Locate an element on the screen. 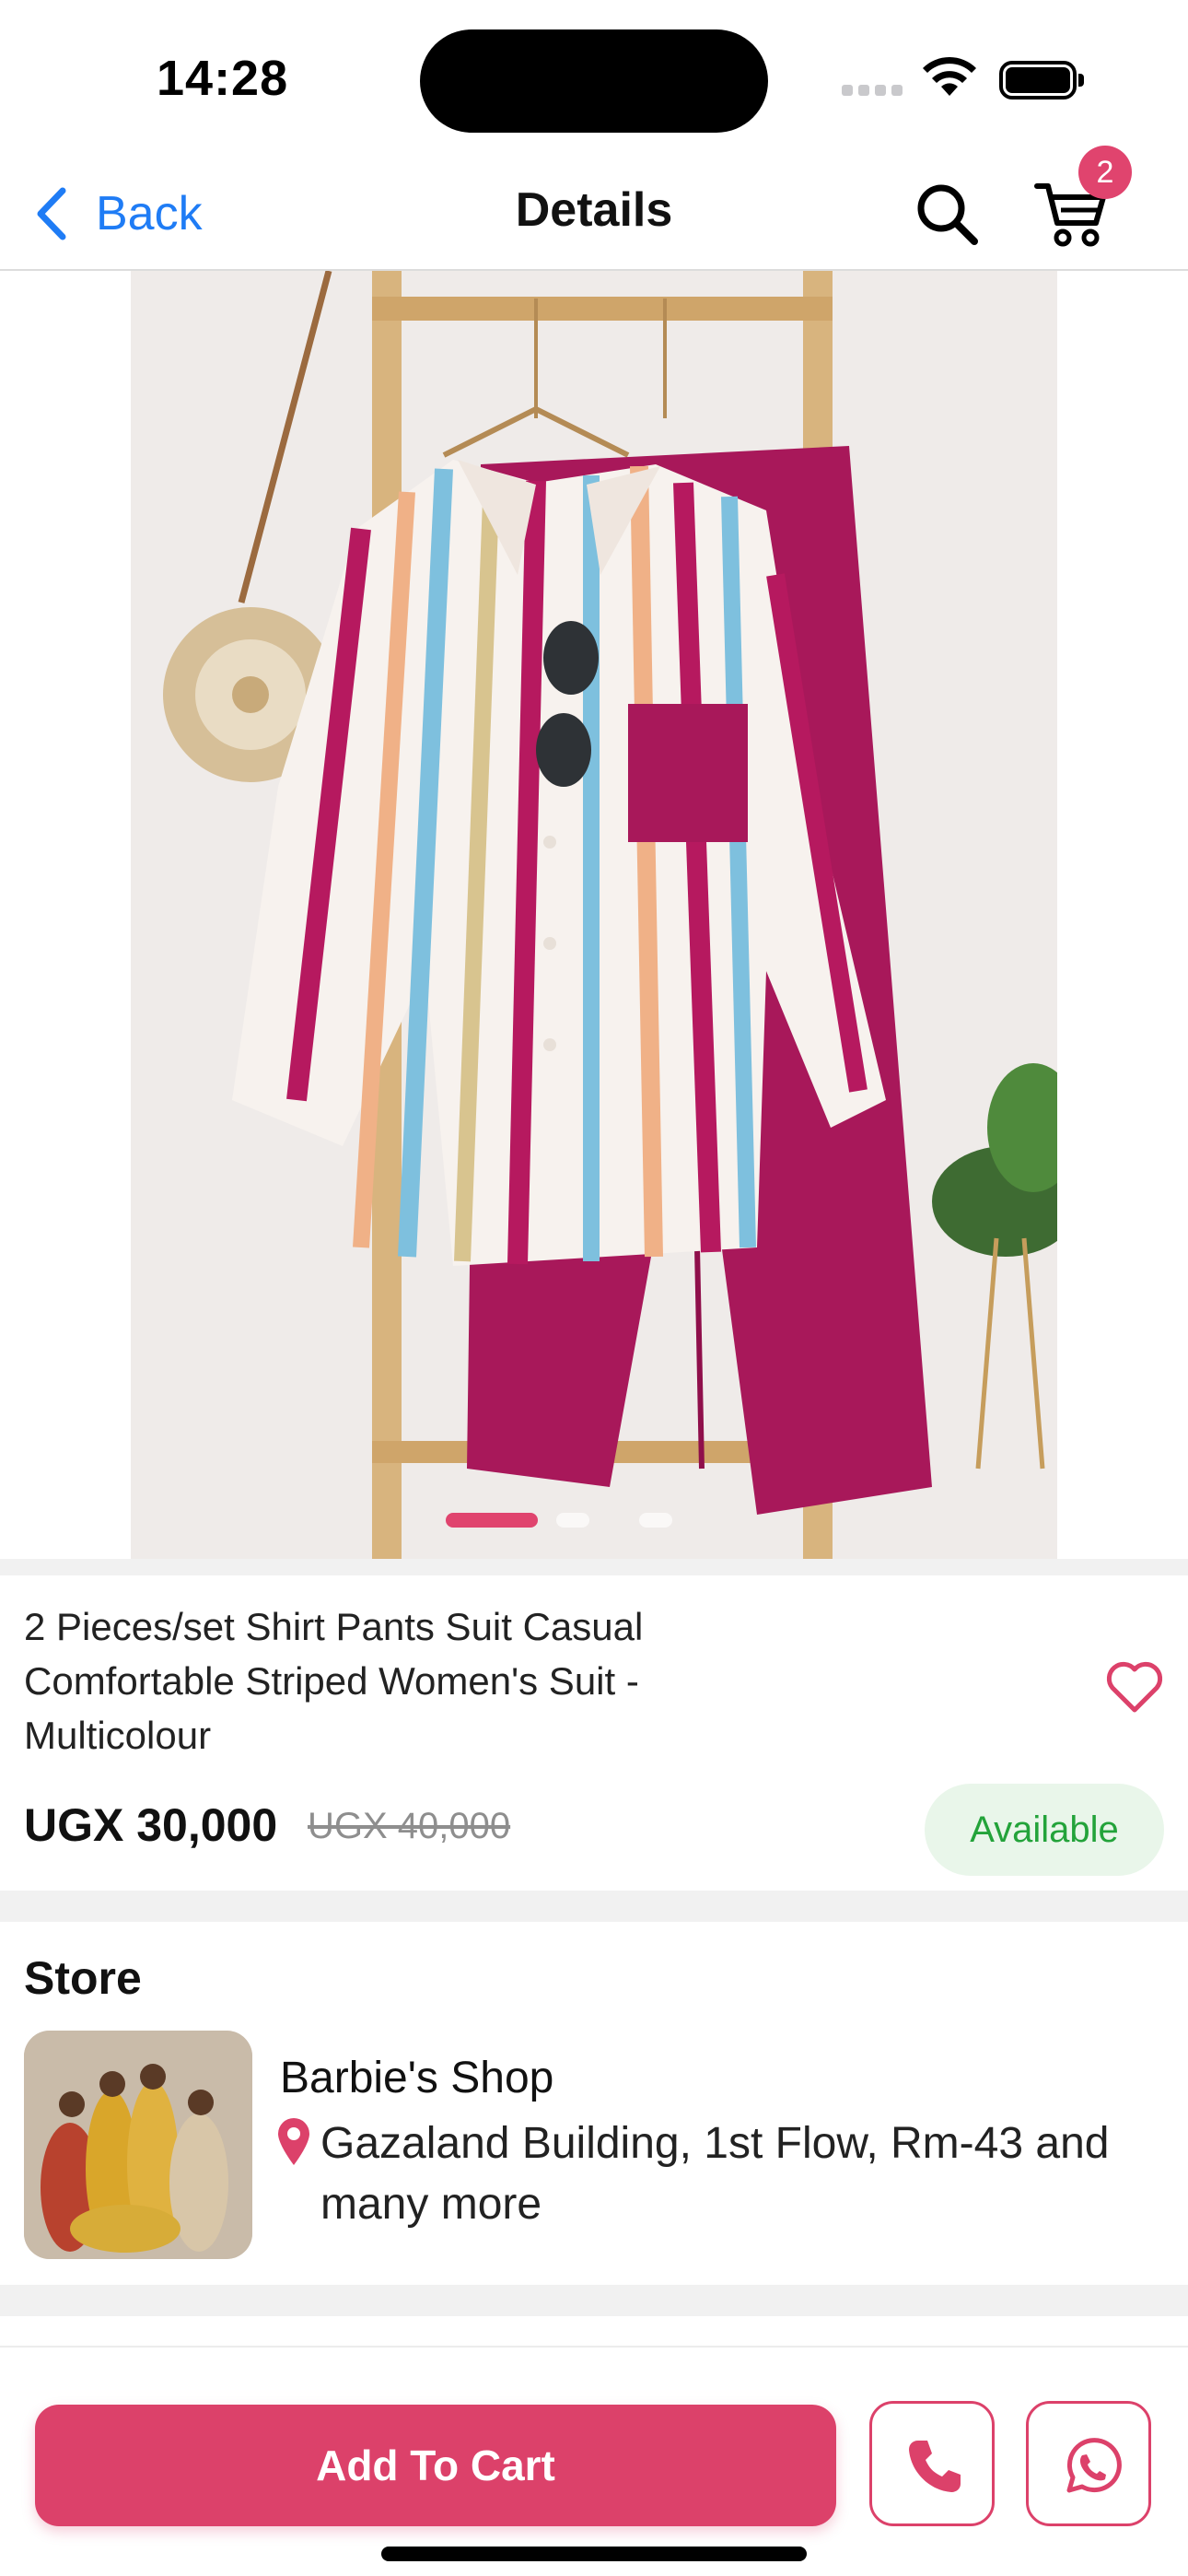  search-icon is located at coordinates (947, 214).